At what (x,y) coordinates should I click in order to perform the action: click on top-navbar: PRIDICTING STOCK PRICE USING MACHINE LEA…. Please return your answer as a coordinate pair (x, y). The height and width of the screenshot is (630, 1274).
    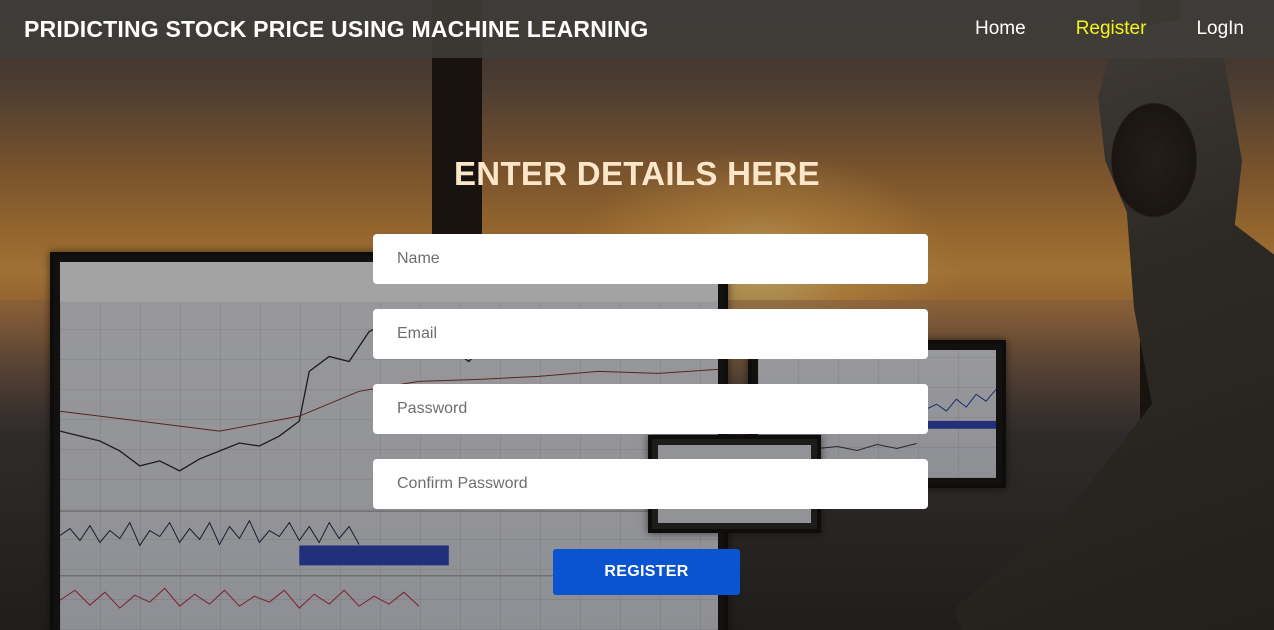
    Looking at the image, I should click on (637, 29).